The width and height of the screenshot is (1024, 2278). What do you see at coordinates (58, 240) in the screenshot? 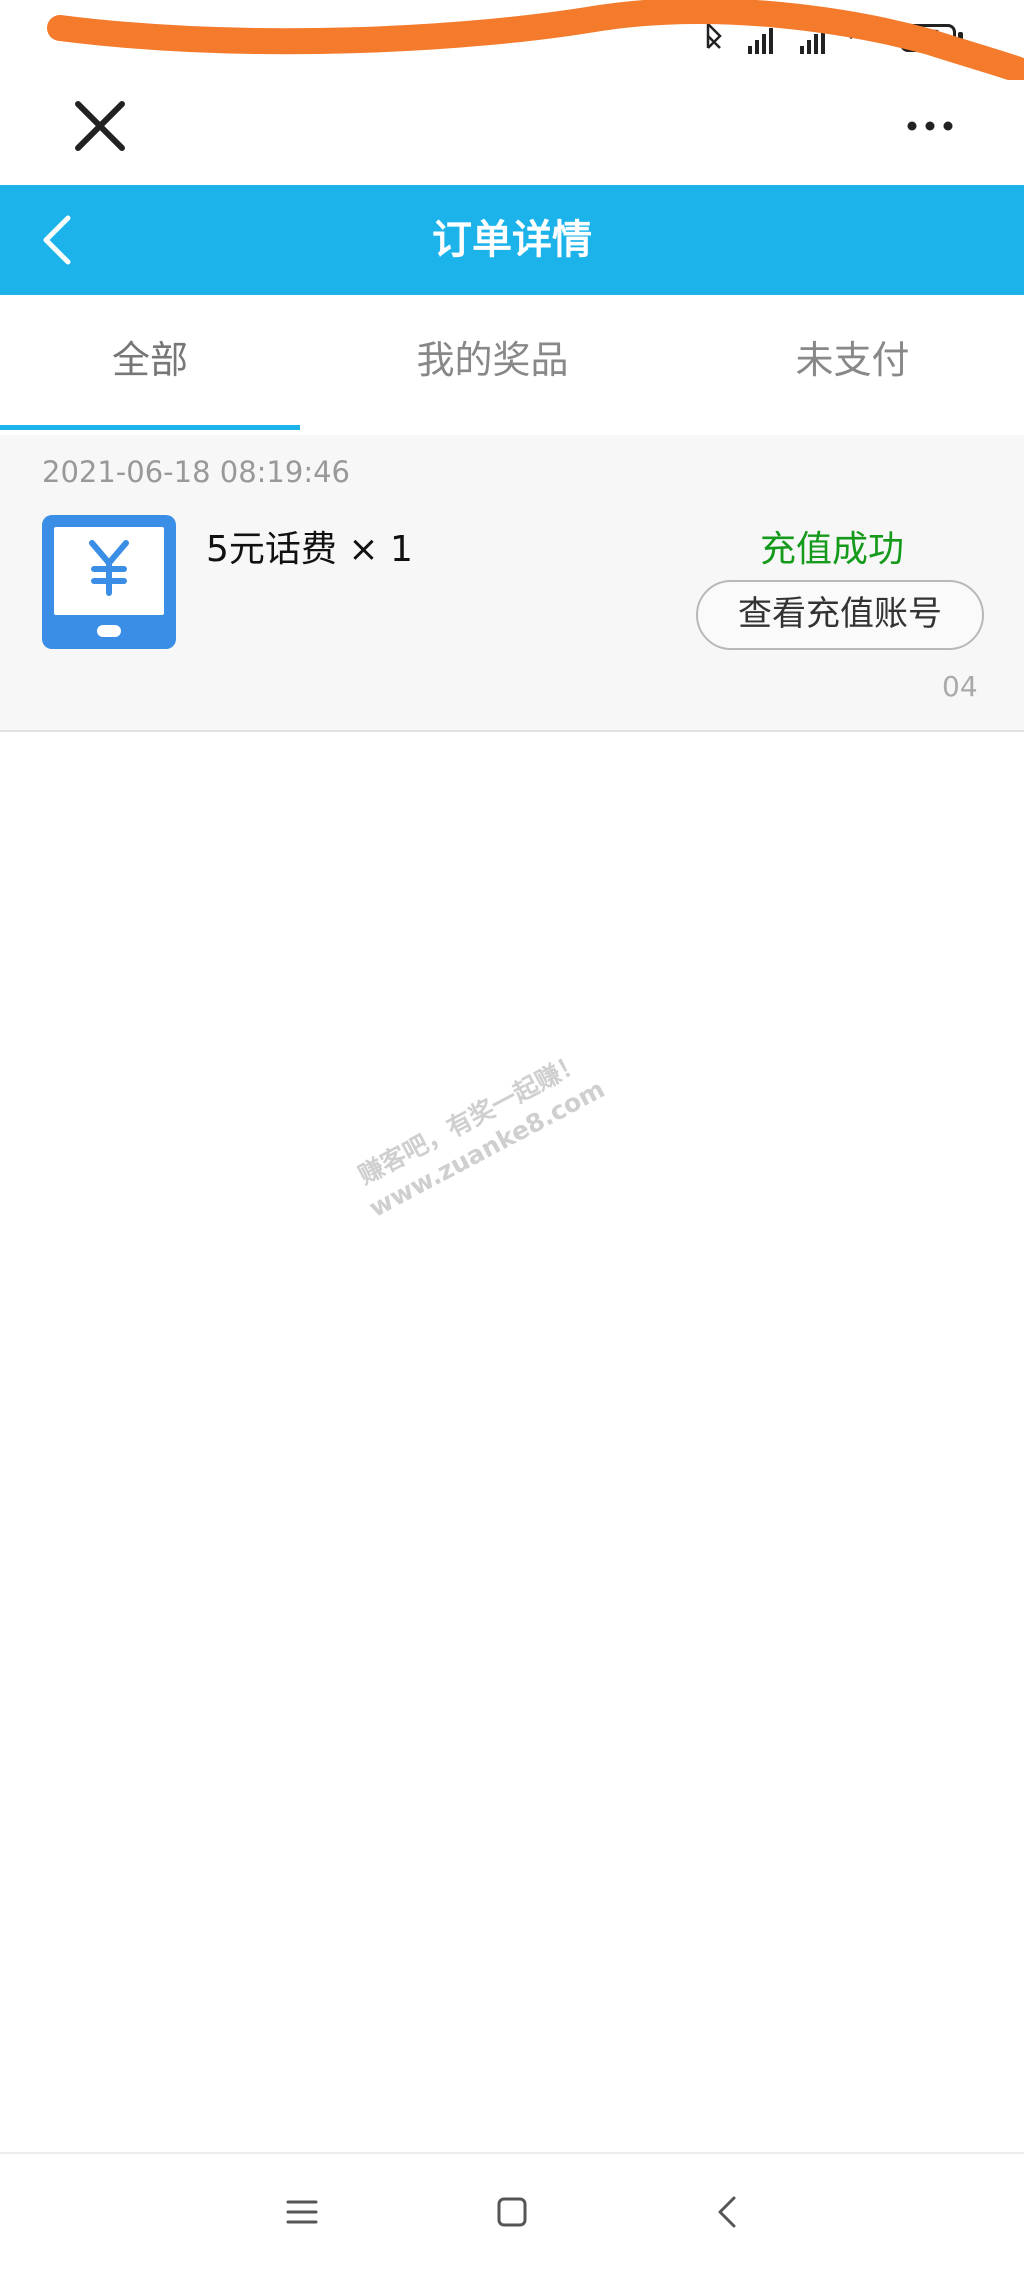
I see `chevron-left-icon` at bounding box center [58, 240].